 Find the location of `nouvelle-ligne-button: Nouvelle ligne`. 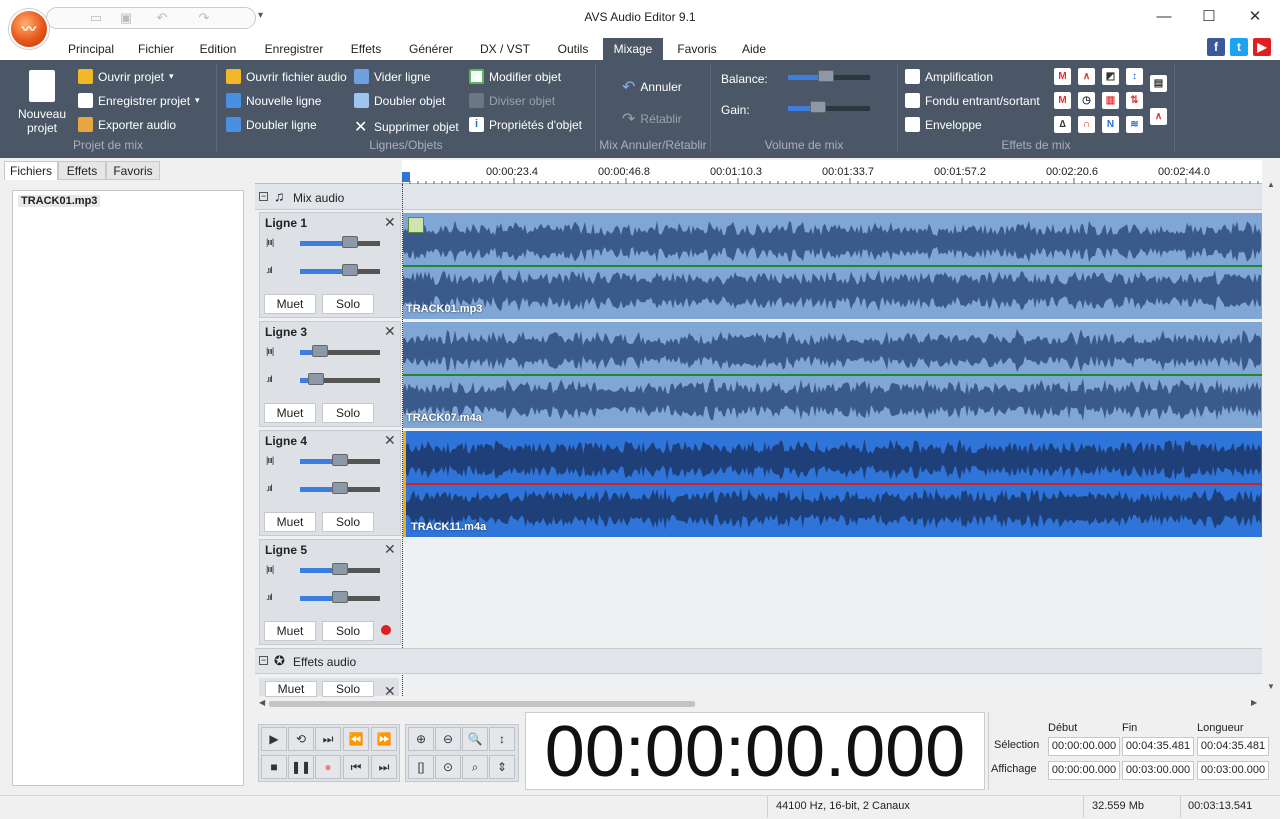

nouvelle-ligne-button: Nouvelle ligne is located at coordinates (273, 100).